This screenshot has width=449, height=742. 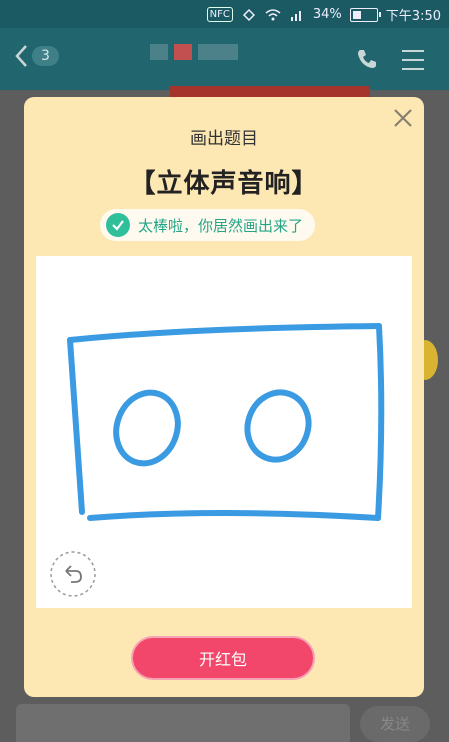 I want to click on drawing-topic: 【立体声音响】, so click(x=224, y=184).